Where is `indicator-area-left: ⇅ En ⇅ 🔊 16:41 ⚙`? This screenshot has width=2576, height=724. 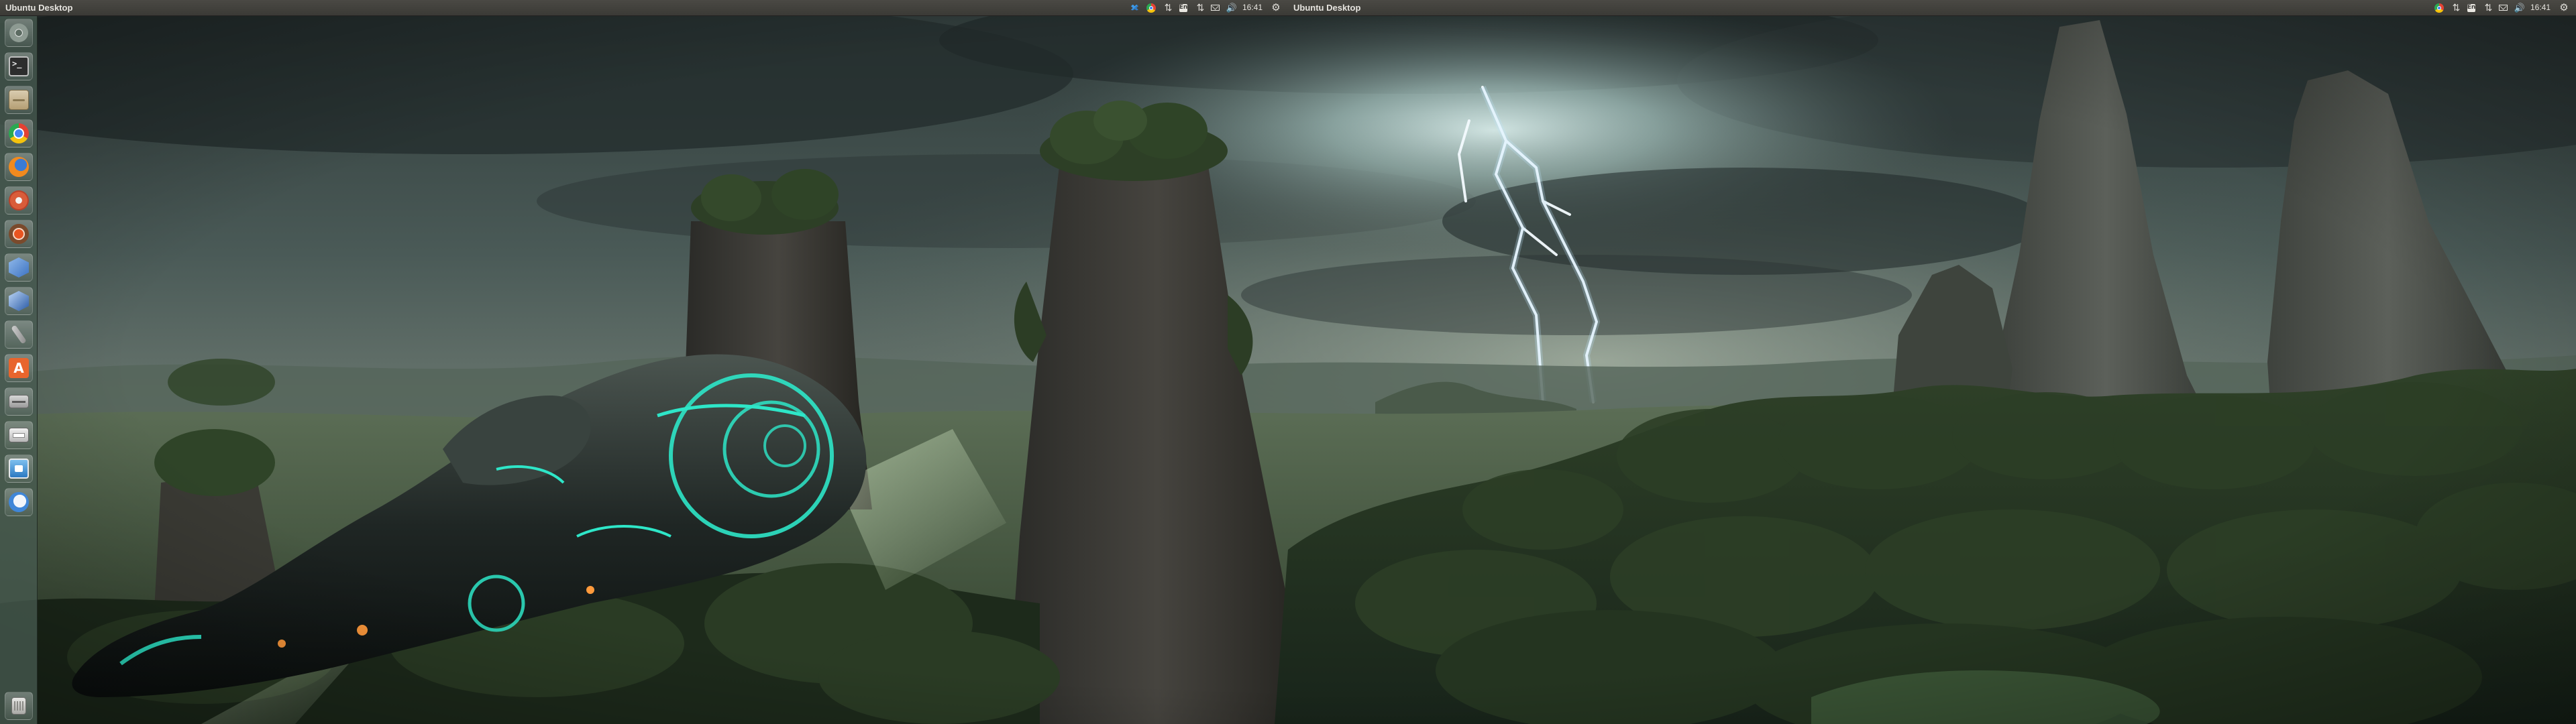
indicator-area-left: ⇅ En ⇅ 🔊 16:41 ⚙ is located at coordinates (1205, 7).